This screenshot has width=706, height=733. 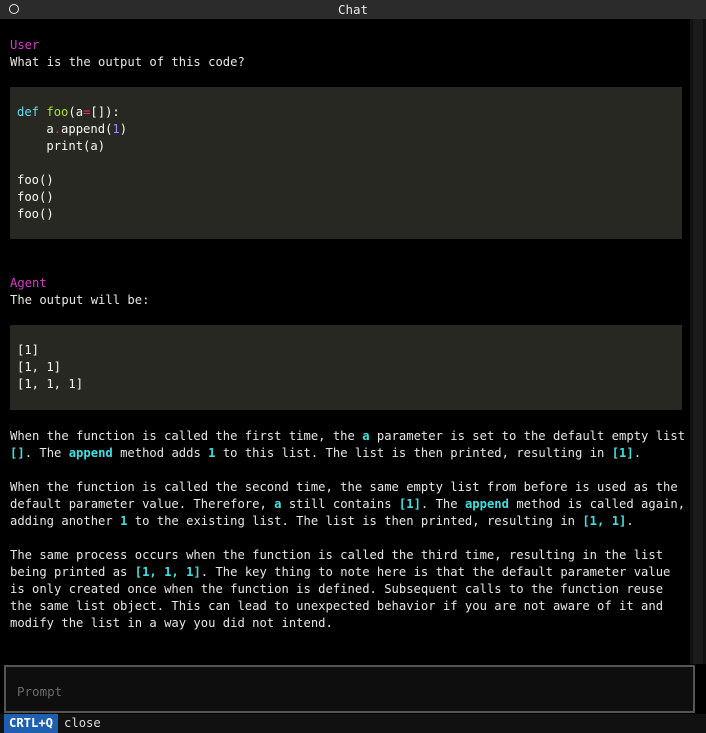 I want to click on agent-output-block: [1] [1, 1] [1, 1, 1], so click(x=346, y=367).